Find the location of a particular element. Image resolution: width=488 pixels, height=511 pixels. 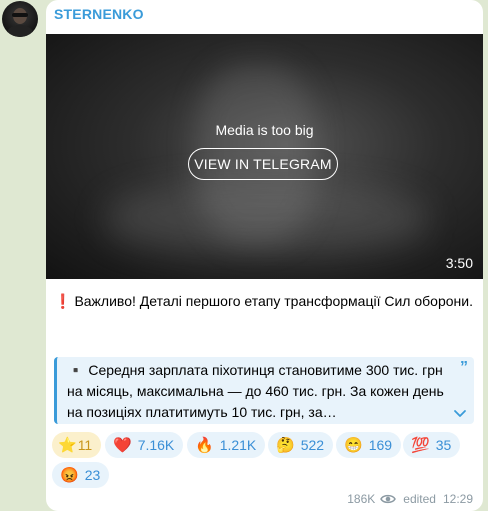

reaction-star: ⭐ 11 is located at coordinates (77, 445).